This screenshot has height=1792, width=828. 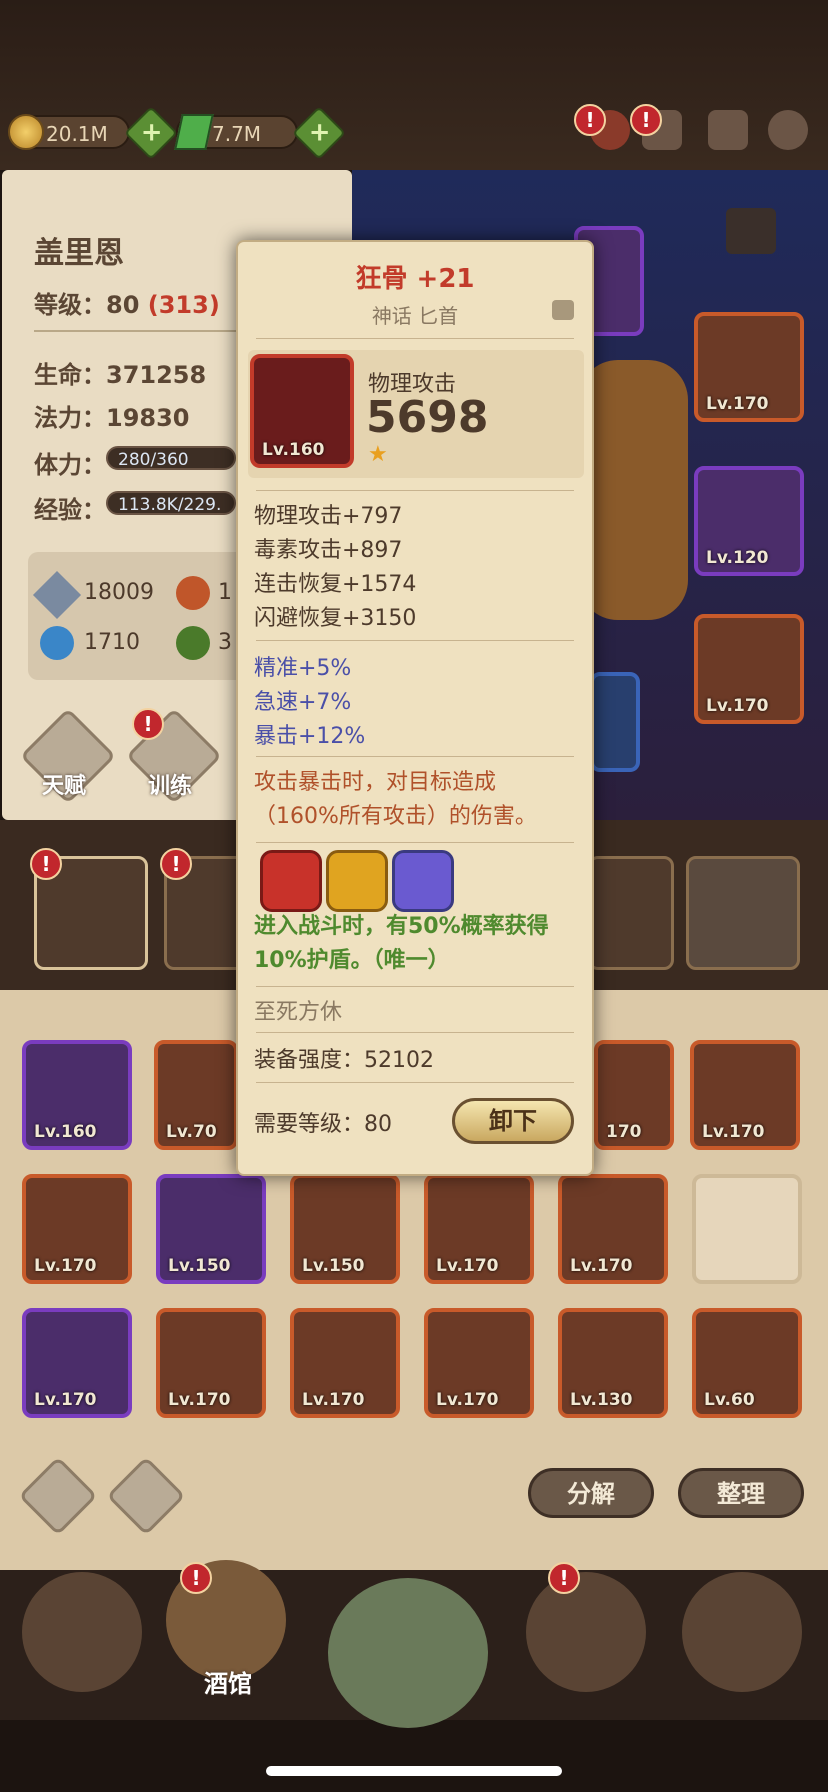 I want to click on inventory-item: Lv.130, so click(x=613, y=1363).